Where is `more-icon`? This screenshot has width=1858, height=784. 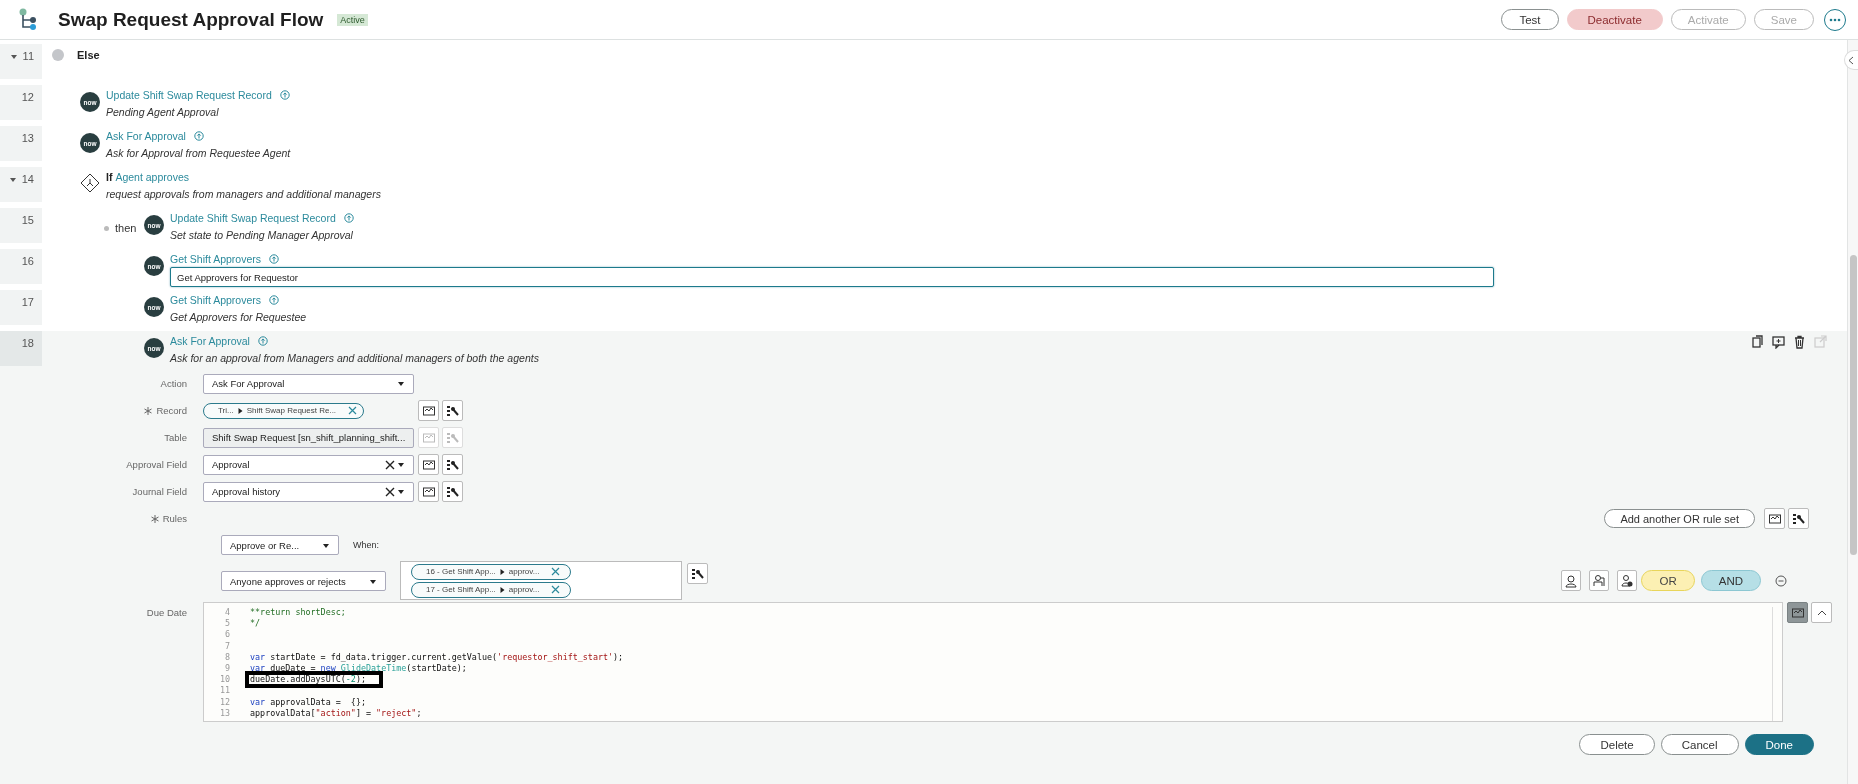 more-icon is located at coordinates (1835, 19).